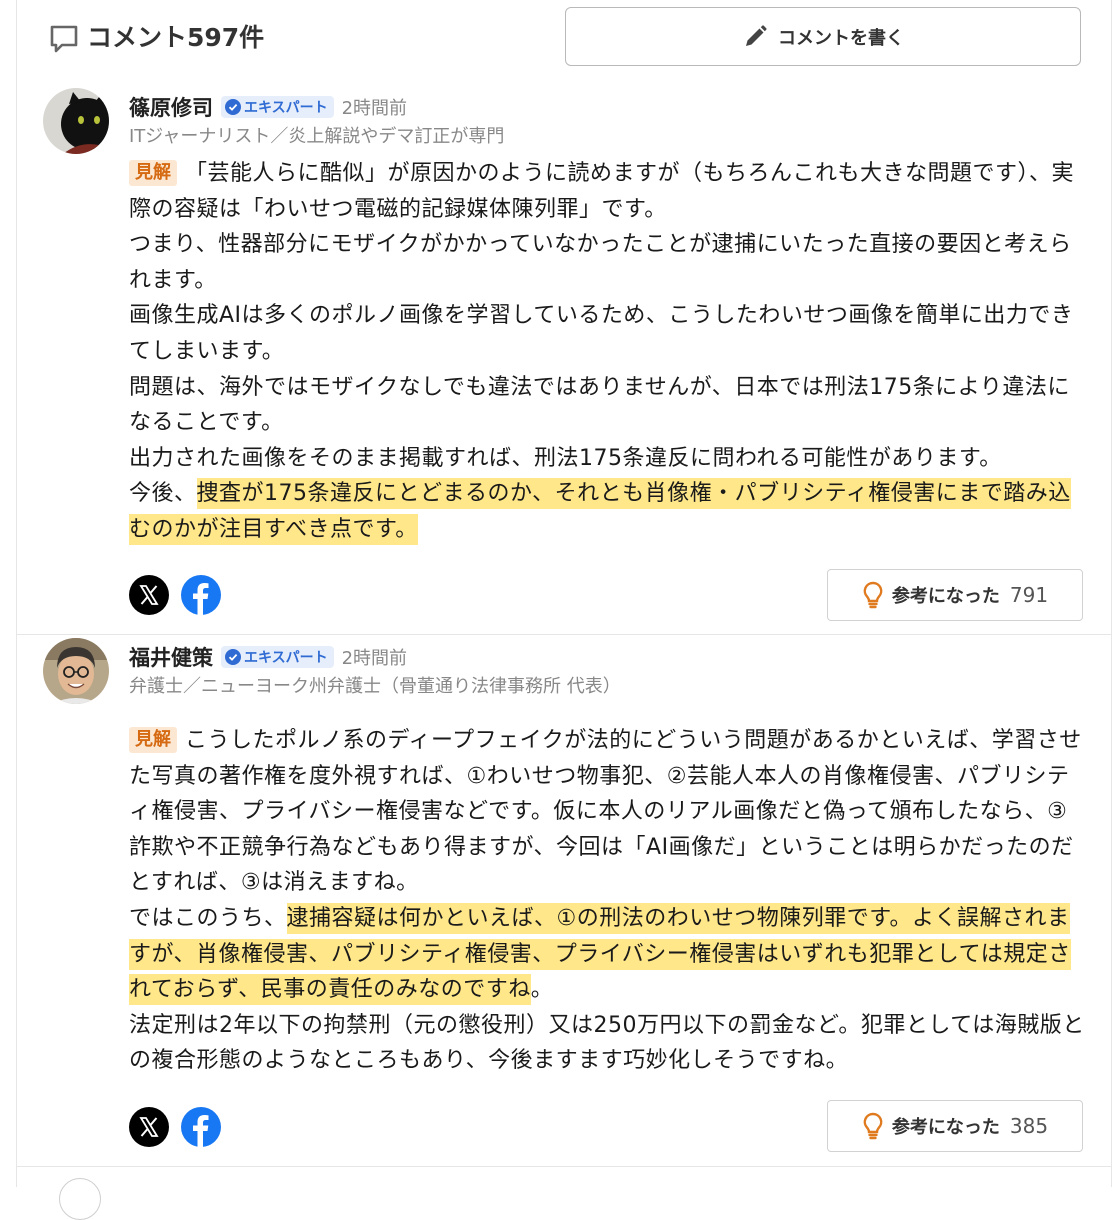 This screenshot has height=1220, width=1116. I want to click on author-name: 篠原修司, so click(171, 107).